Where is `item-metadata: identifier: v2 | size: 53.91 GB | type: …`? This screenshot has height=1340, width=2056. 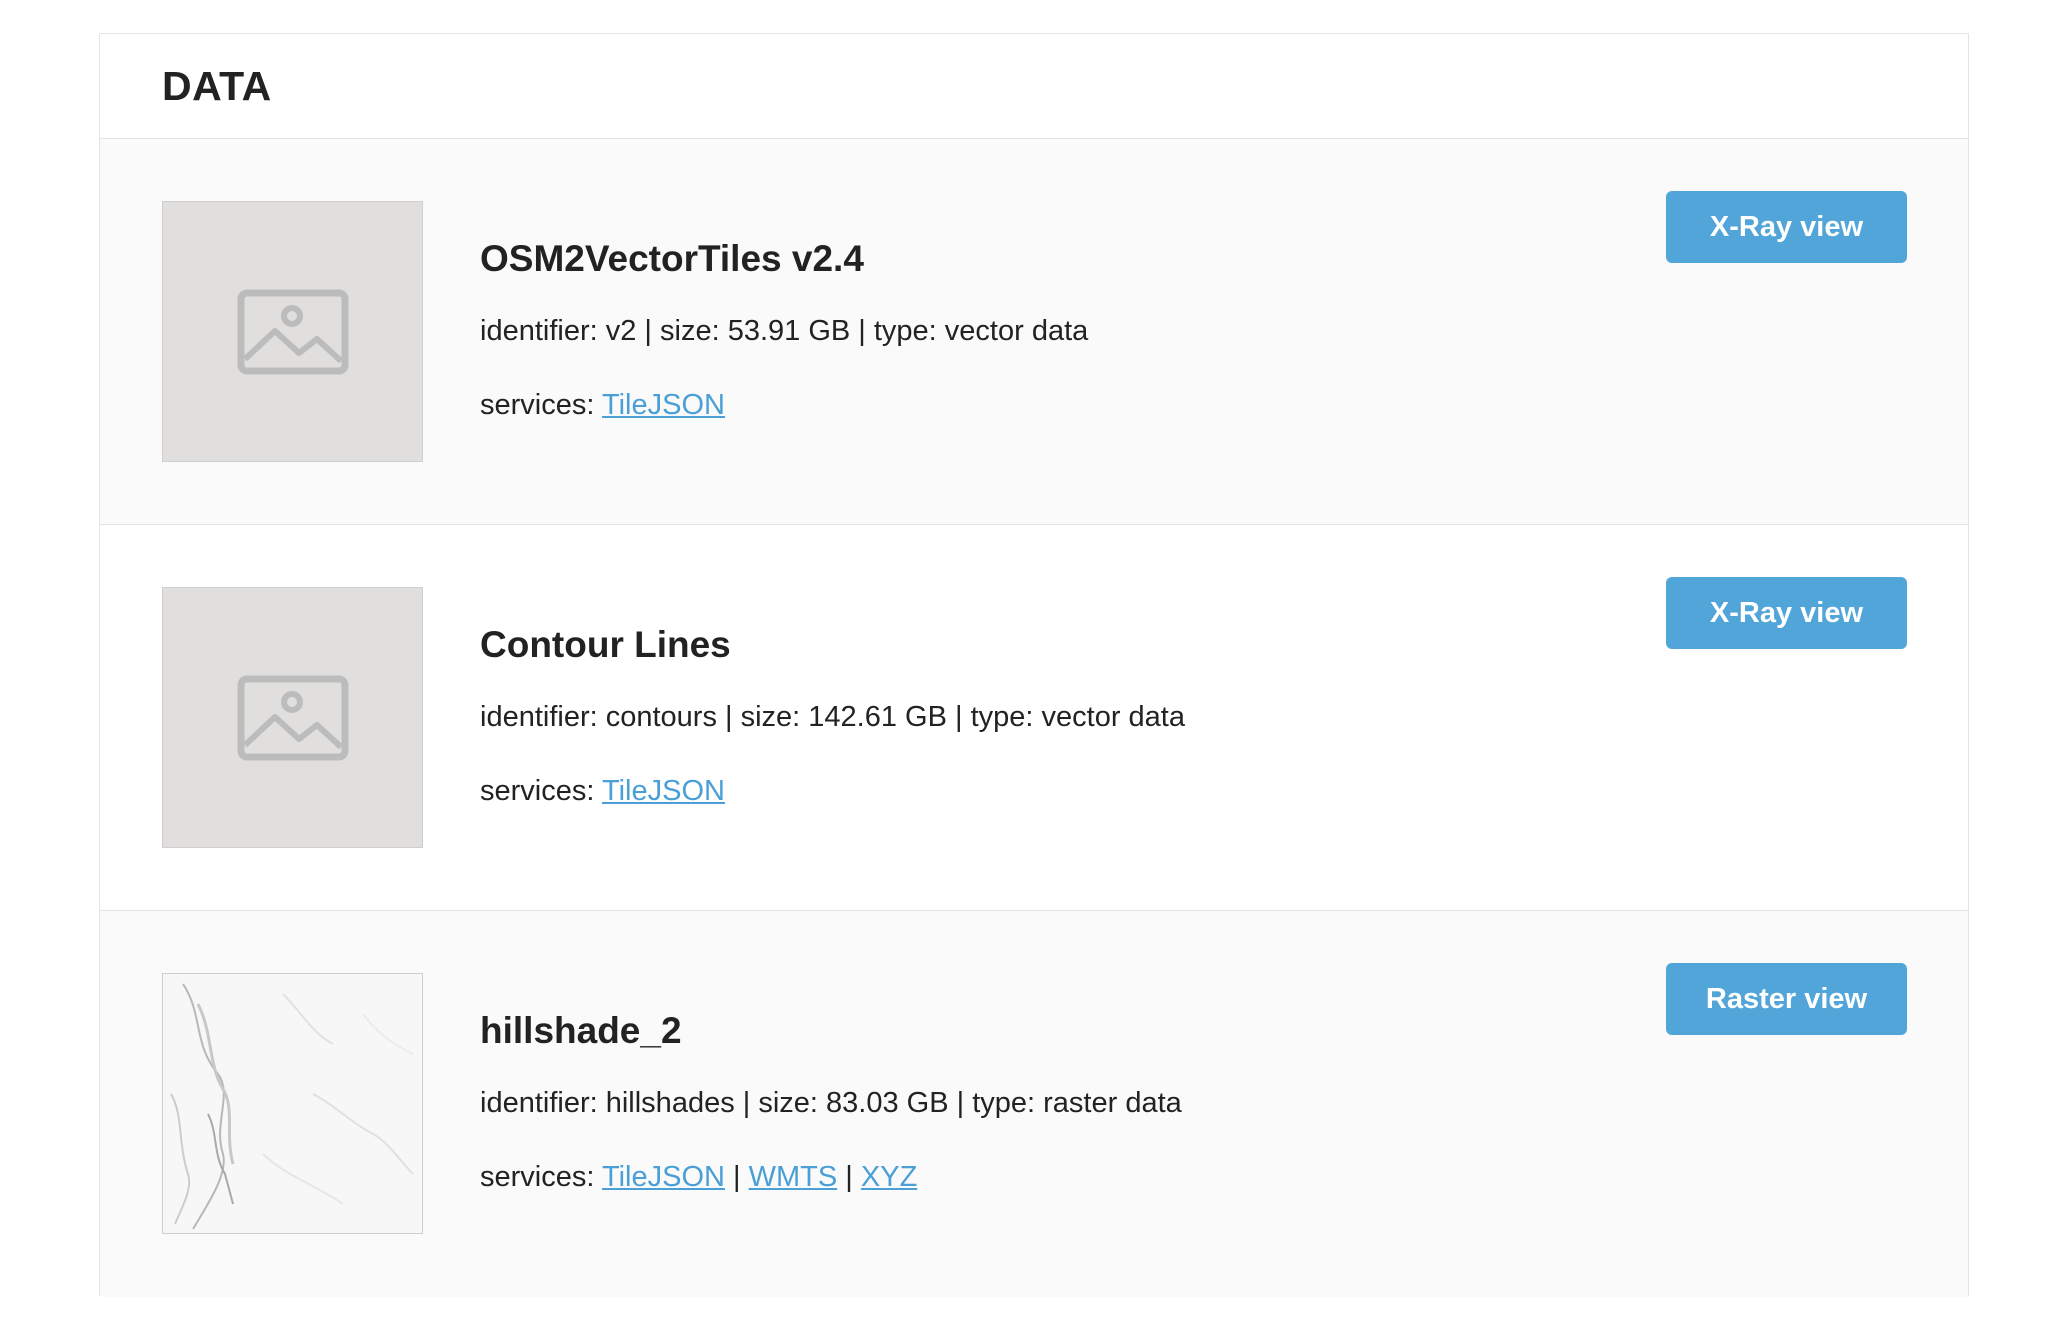 item-metadata: identifier: v2 | size: 53.91 GB | type: … is located at coordinates (784, 330).